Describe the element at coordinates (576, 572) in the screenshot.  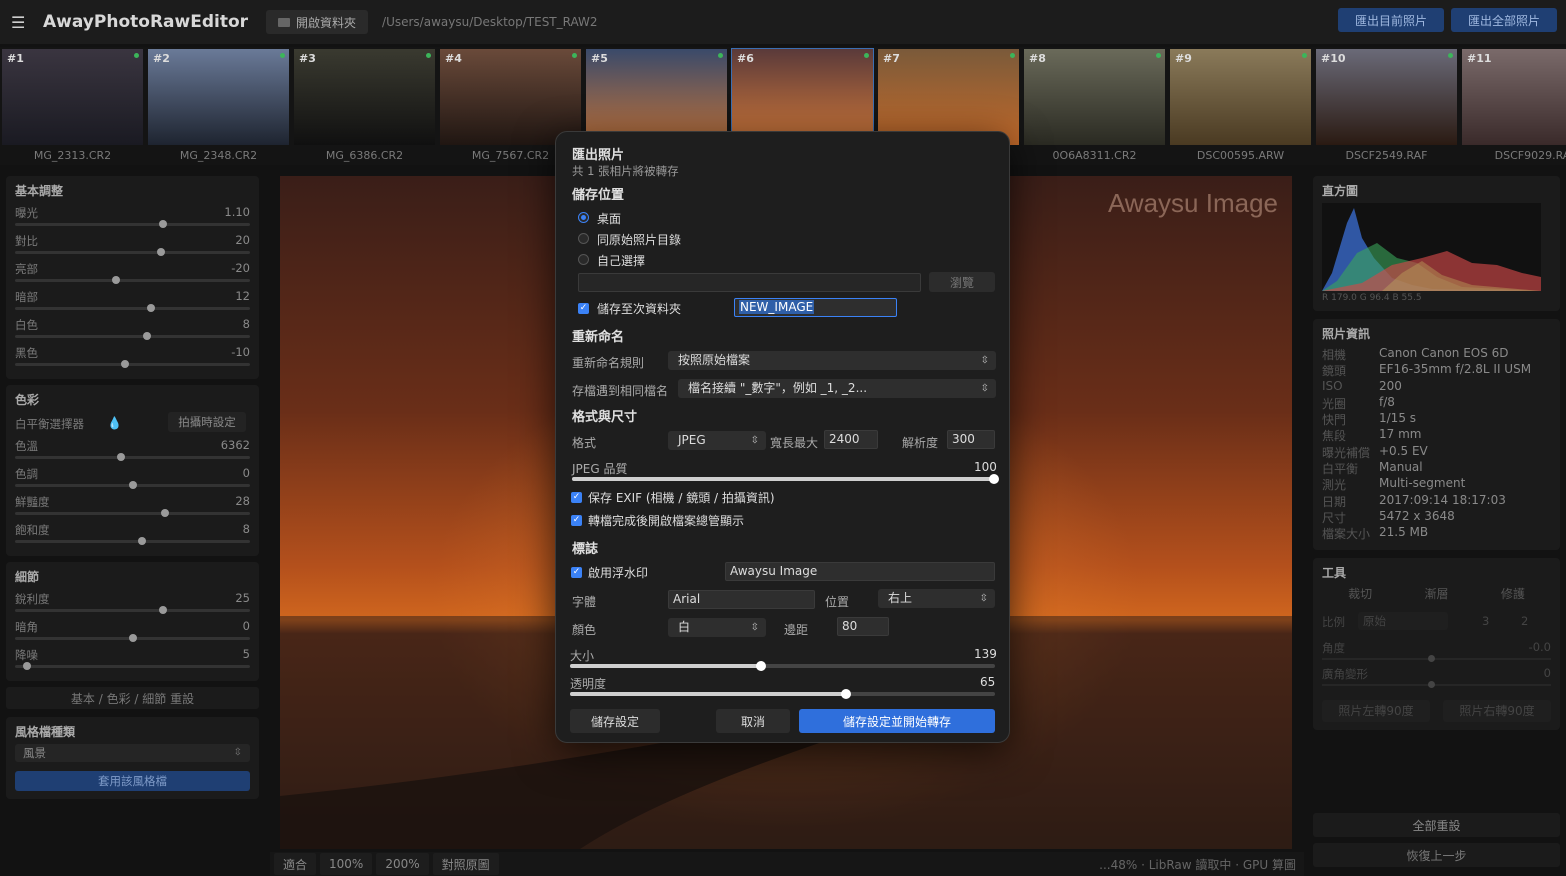
I see `watermark-checkbox: ✓` at that location.